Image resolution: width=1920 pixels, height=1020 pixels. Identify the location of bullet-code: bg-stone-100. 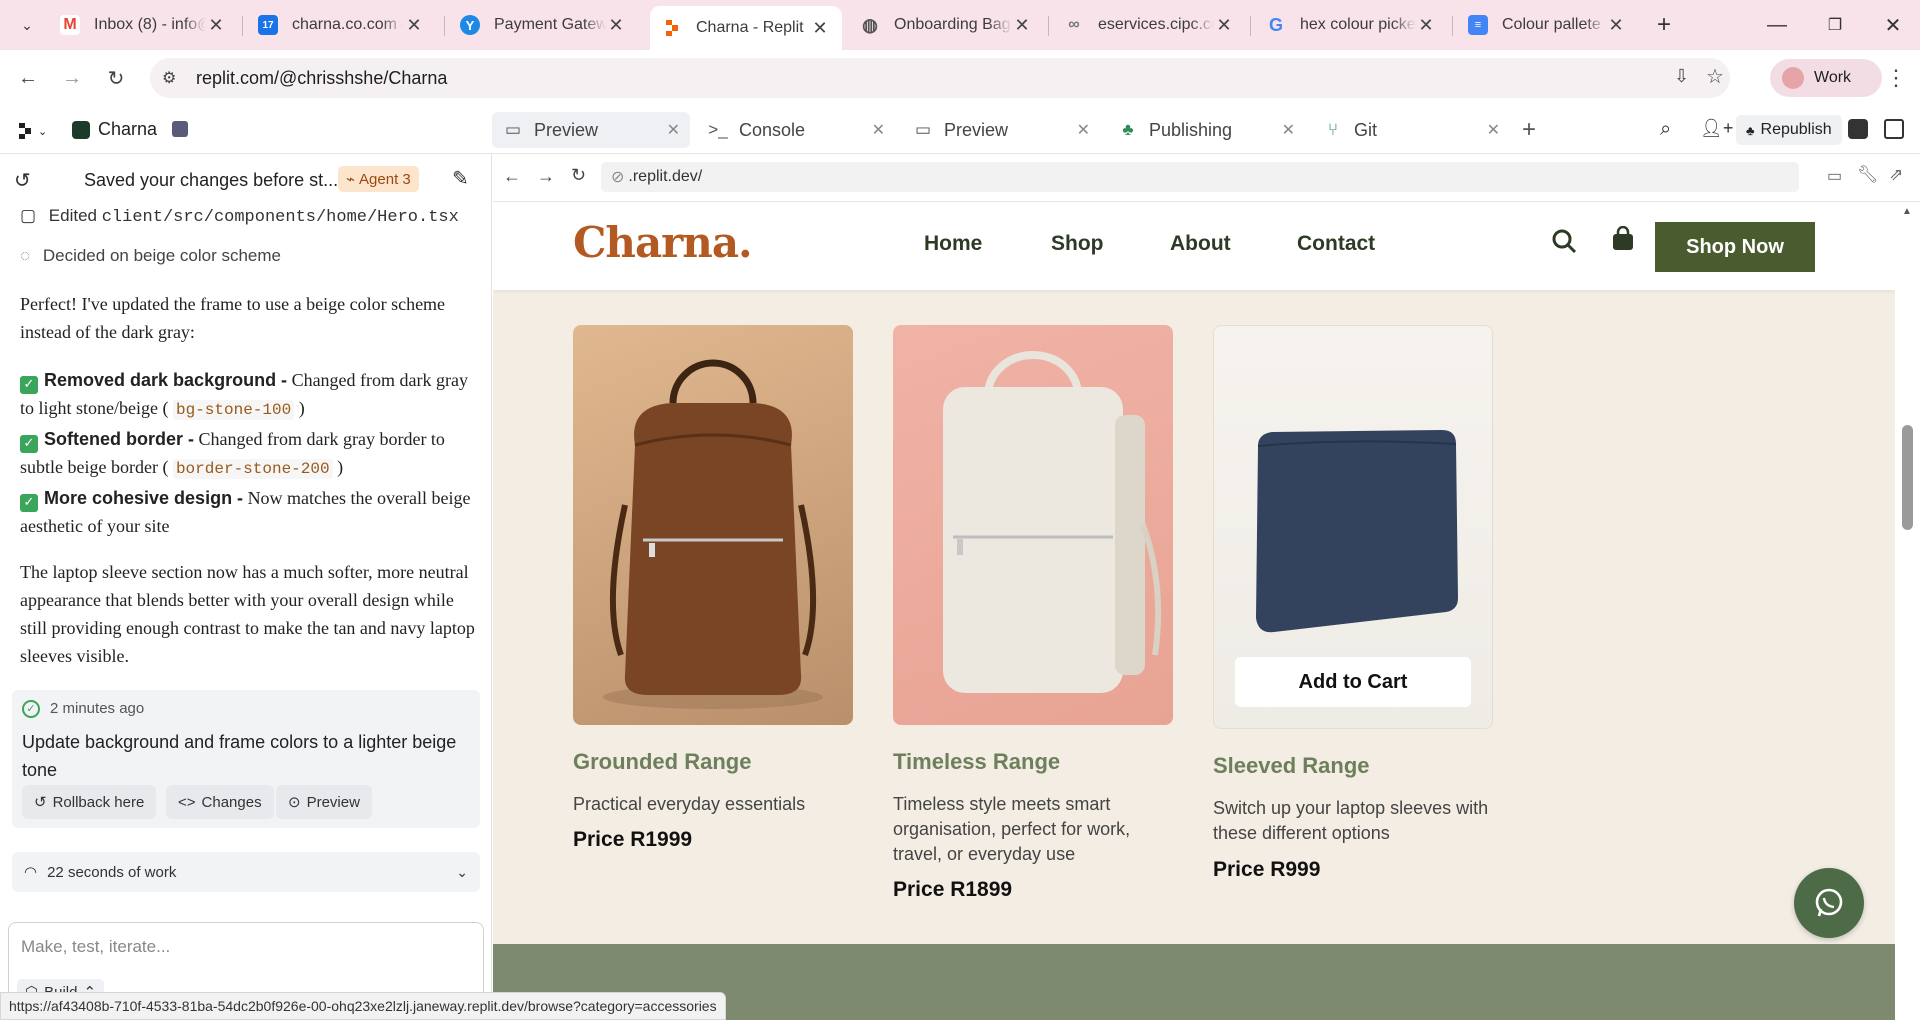
(233, 410).